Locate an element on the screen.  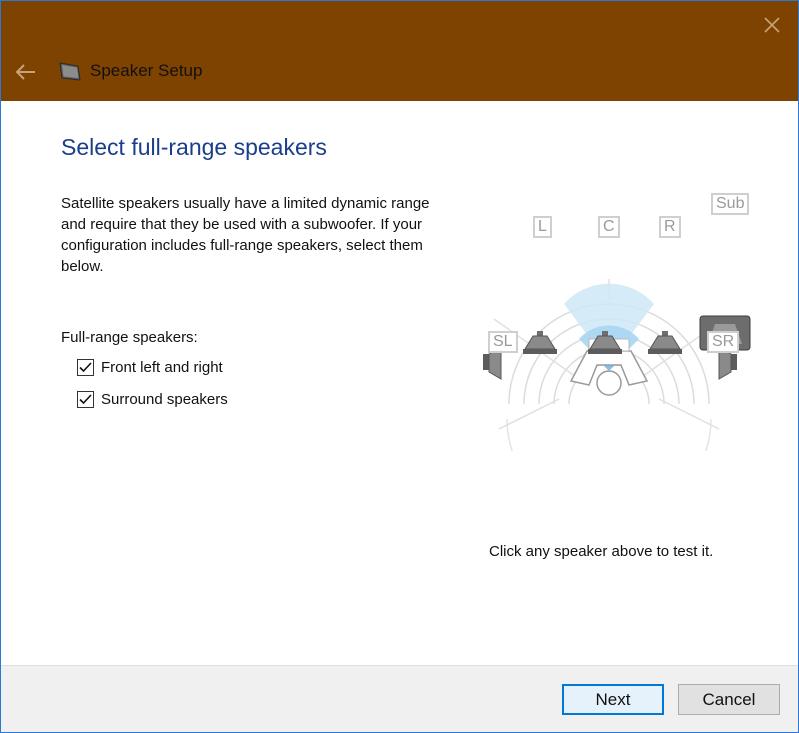
test-speaker-hint: Click any speaker above to test it. is located at coordinates (601, 551).